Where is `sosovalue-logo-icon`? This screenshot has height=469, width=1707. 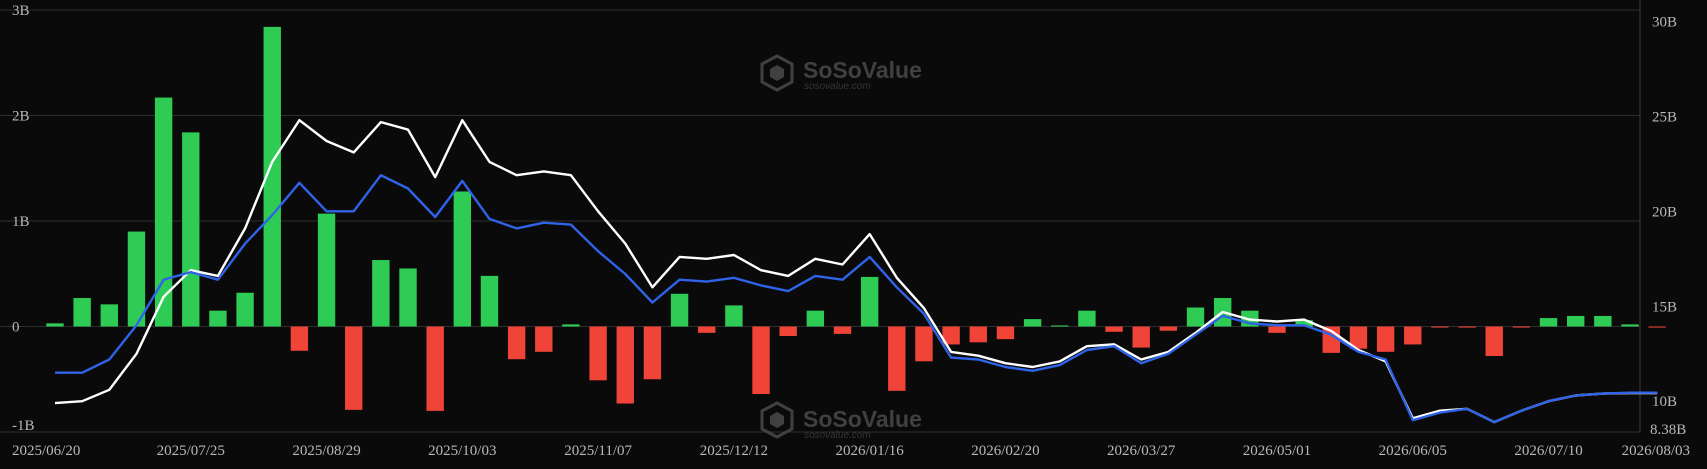 sosovalue-logo-icon is located at coordinates (777, 73).